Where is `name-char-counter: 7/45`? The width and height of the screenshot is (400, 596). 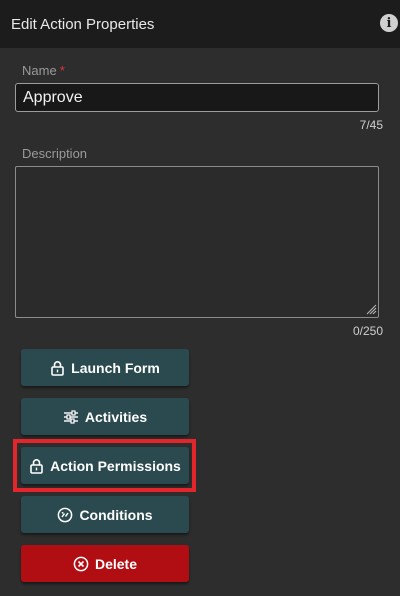 name-char-counter: 7/45 is located at coordinates (371, 125).